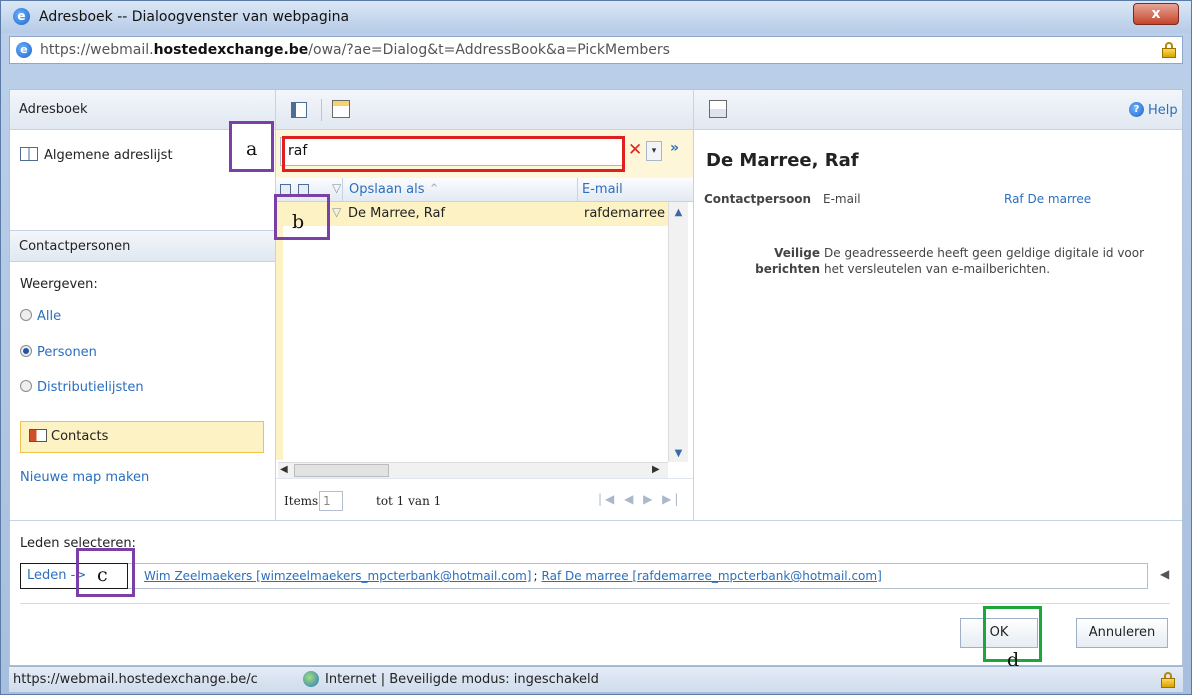  What do you see at coordinates (341, 109) in the screenshot?
I see `new-contact-icon` at bounding box center [341, 109].